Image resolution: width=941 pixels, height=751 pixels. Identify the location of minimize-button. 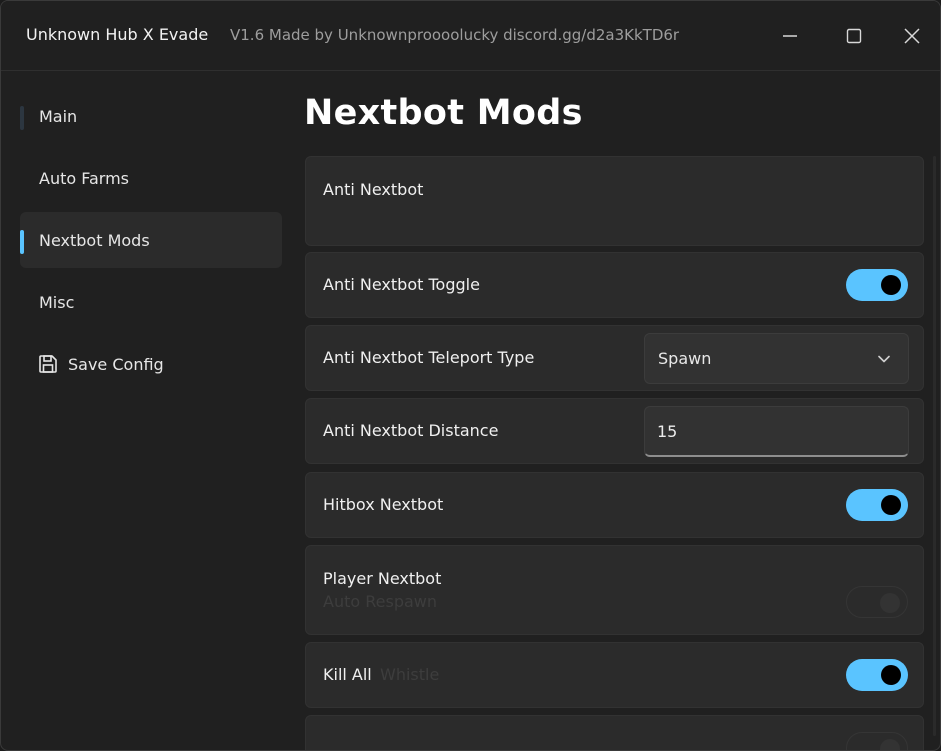
(790, 36).